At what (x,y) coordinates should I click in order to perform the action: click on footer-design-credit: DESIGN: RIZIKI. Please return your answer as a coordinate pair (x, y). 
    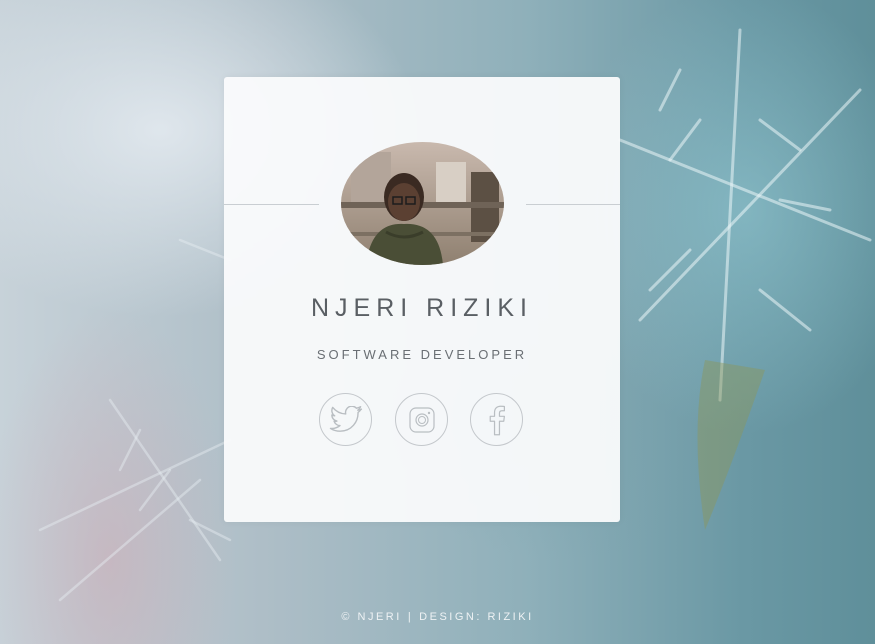
    Looking at the image, I should click on (476, 617).